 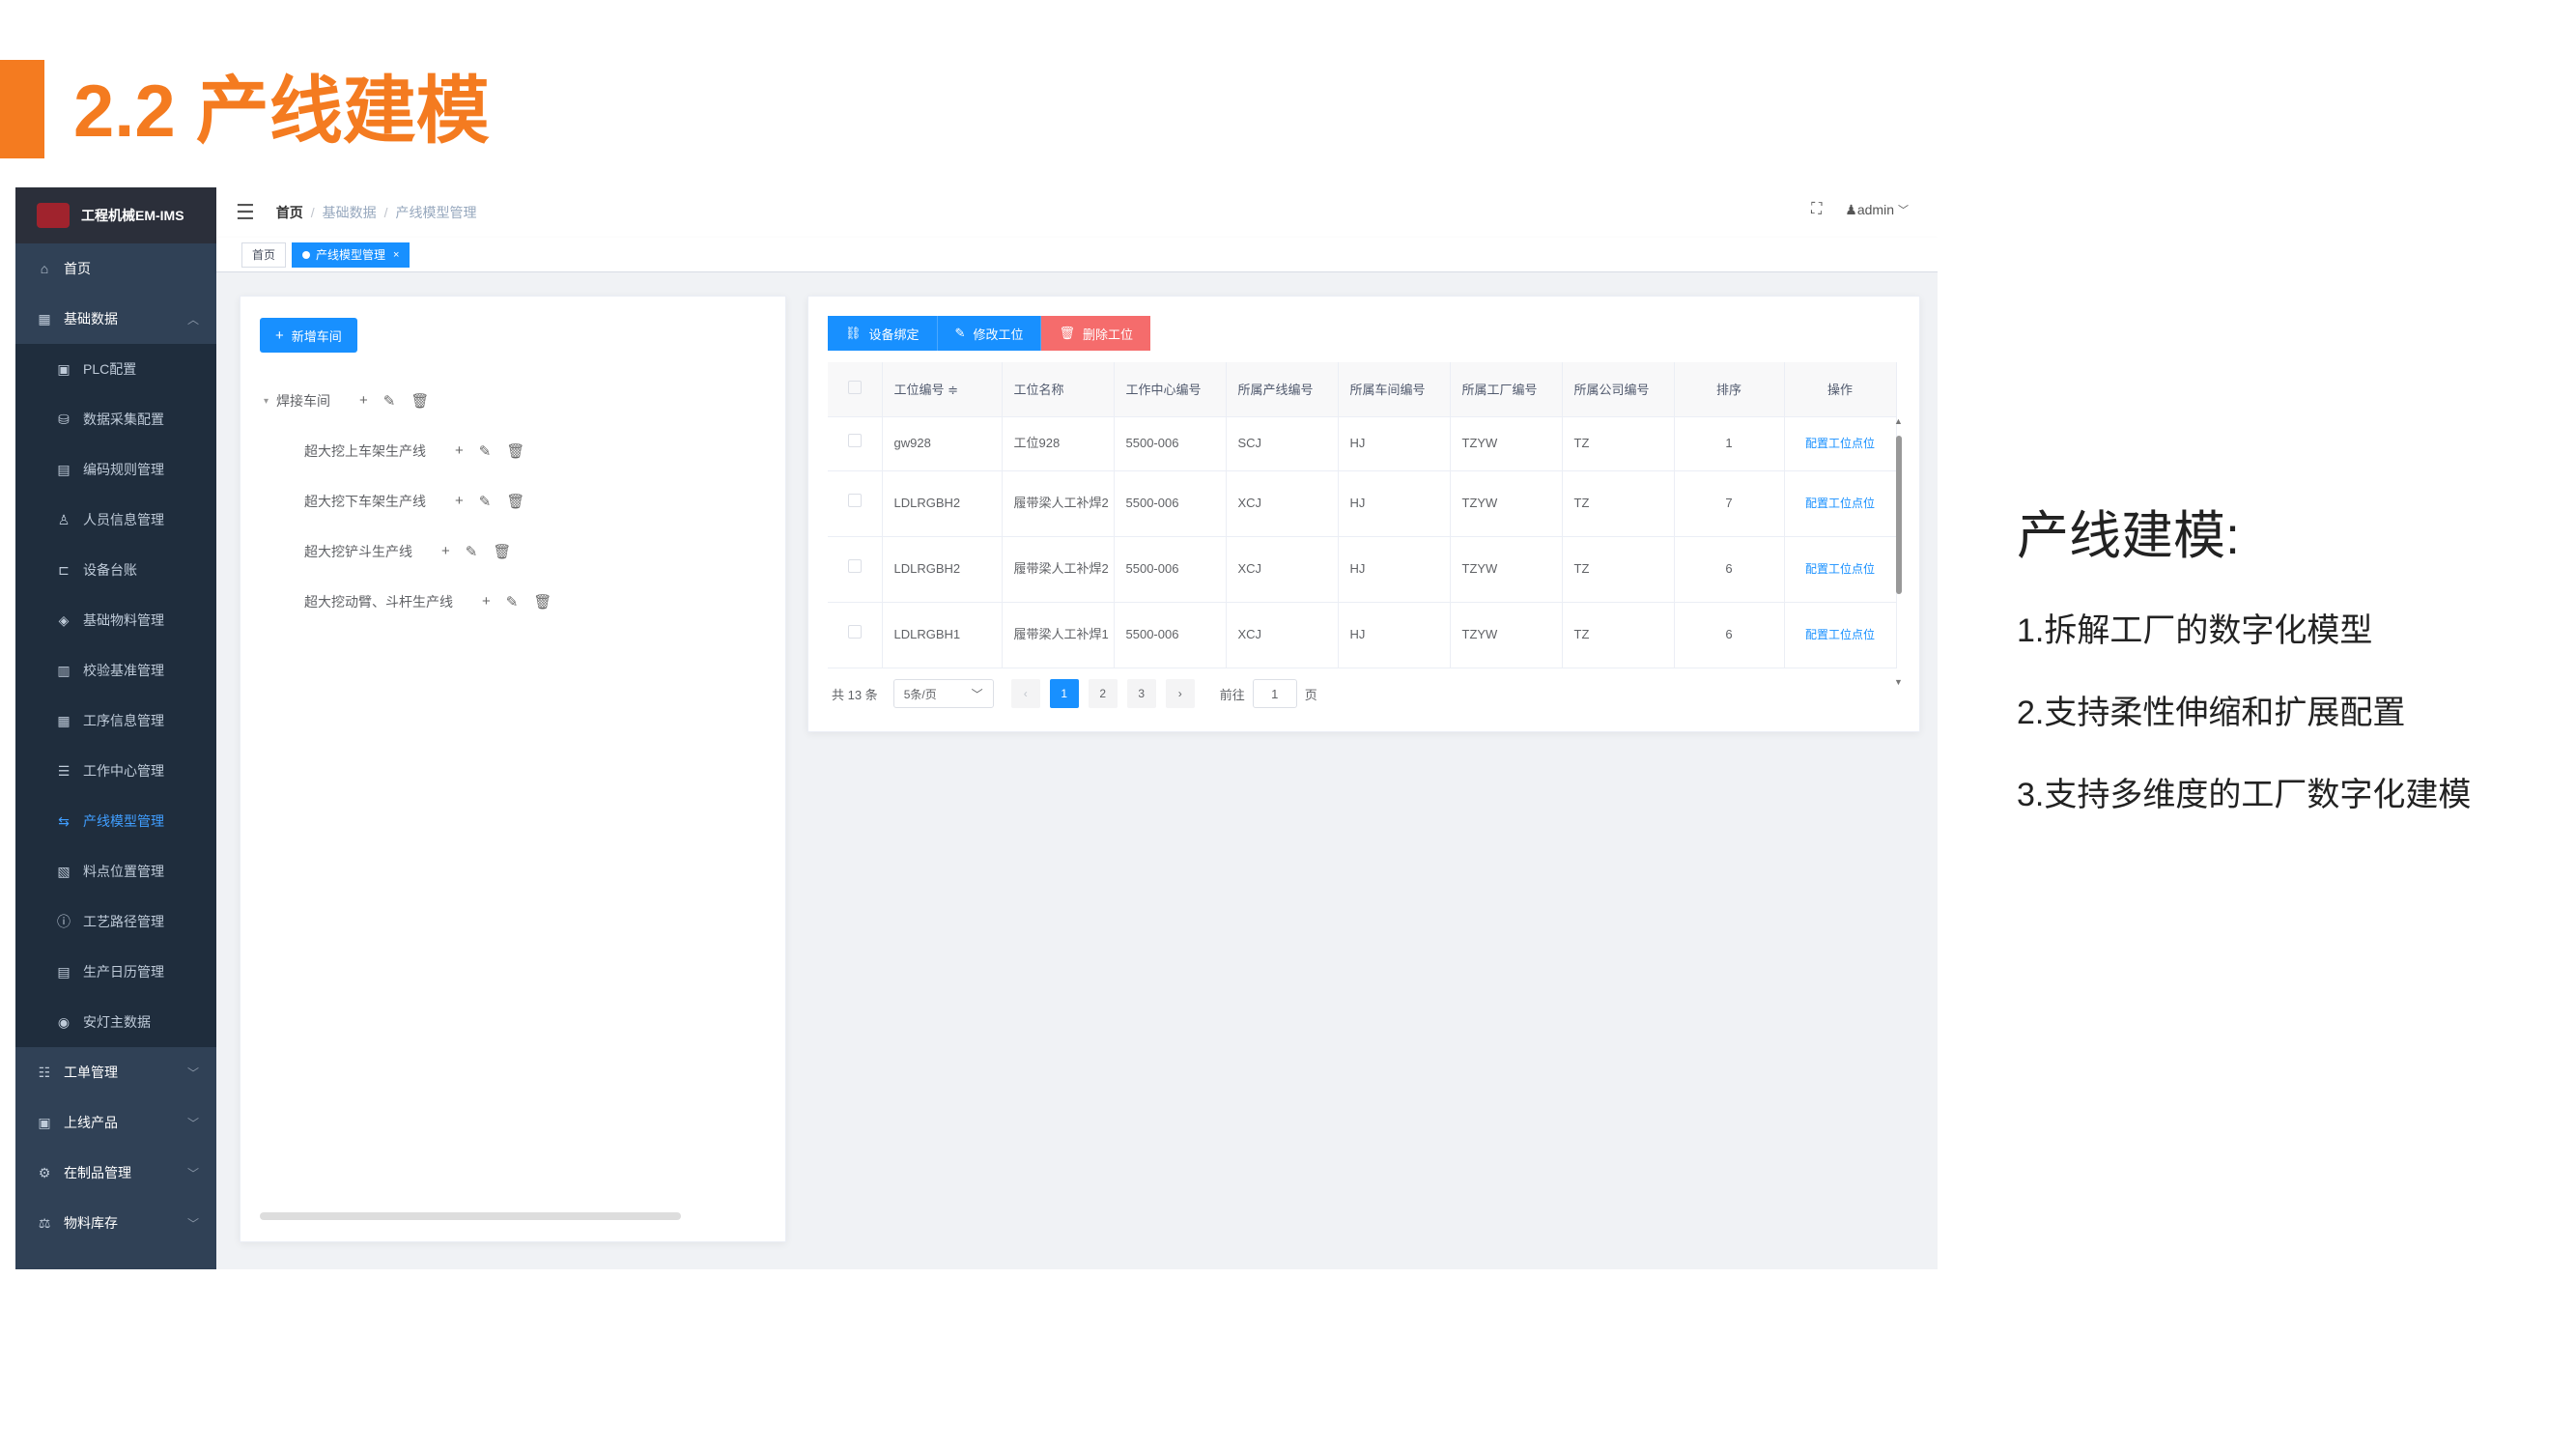 I want to click on prev-page-button: ‹, so click(x=1025, y=693).